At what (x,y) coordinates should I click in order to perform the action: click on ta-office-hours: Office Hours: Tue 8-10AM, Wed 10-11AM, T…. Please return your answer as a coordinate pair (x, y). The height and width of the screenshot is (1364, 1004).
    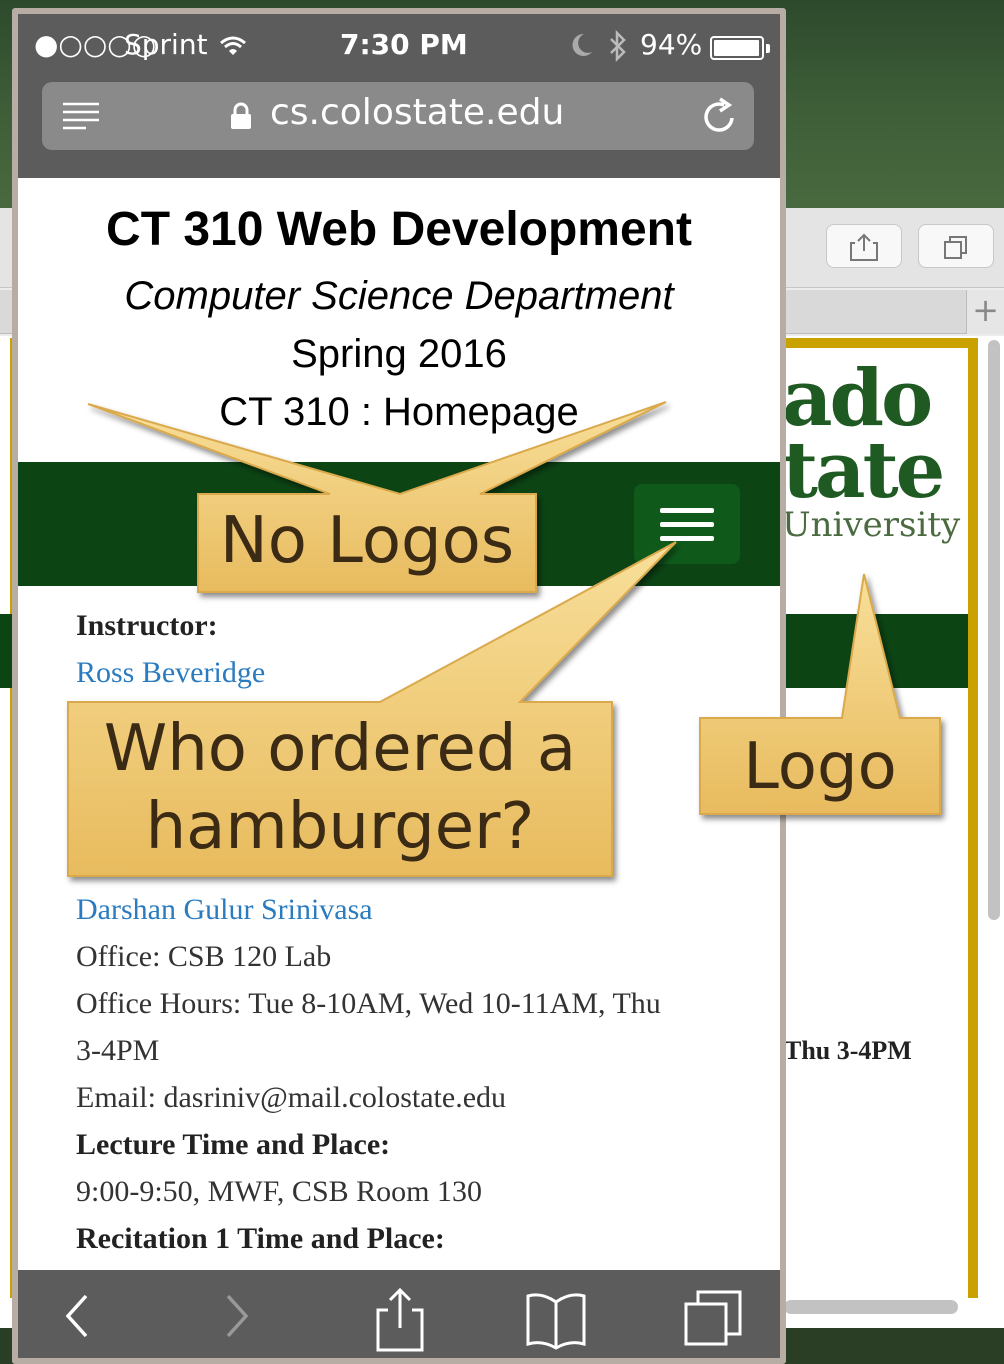
    Looking at the image, I should click on (368, 1003).